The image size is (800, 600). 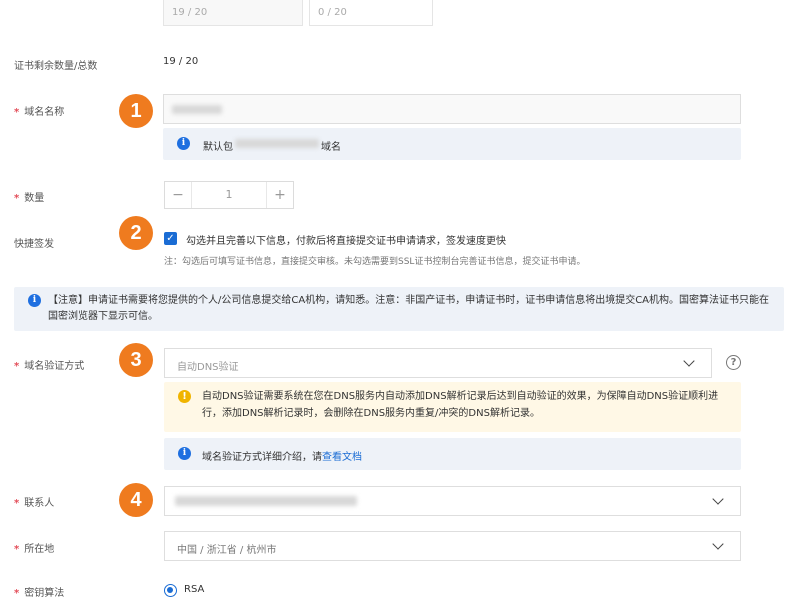 I want to click on quantity-label: 数量, so click(x=29, y=196).